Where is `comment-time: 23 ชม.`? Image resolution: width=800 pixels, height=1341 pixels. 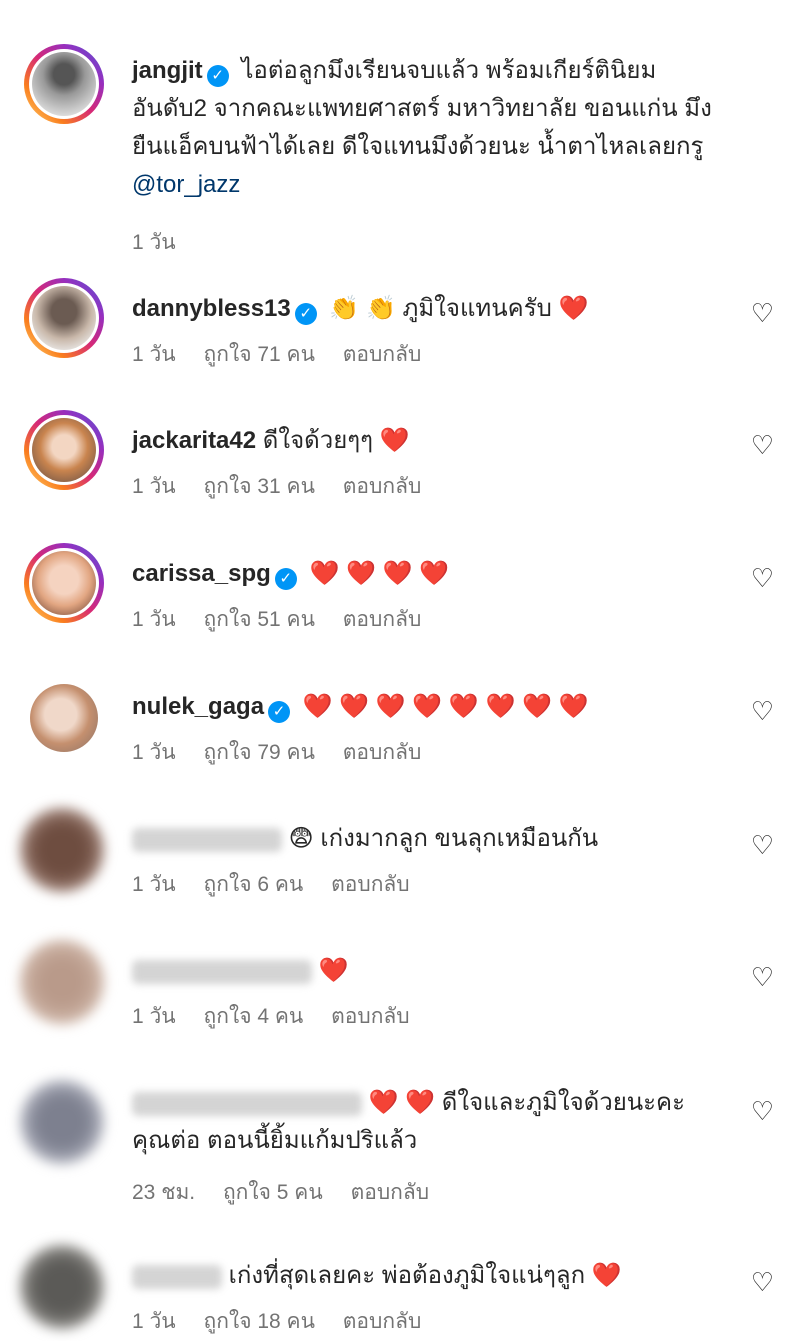
comment-time: 23 ชม. is located at coordinates (164, 1192).